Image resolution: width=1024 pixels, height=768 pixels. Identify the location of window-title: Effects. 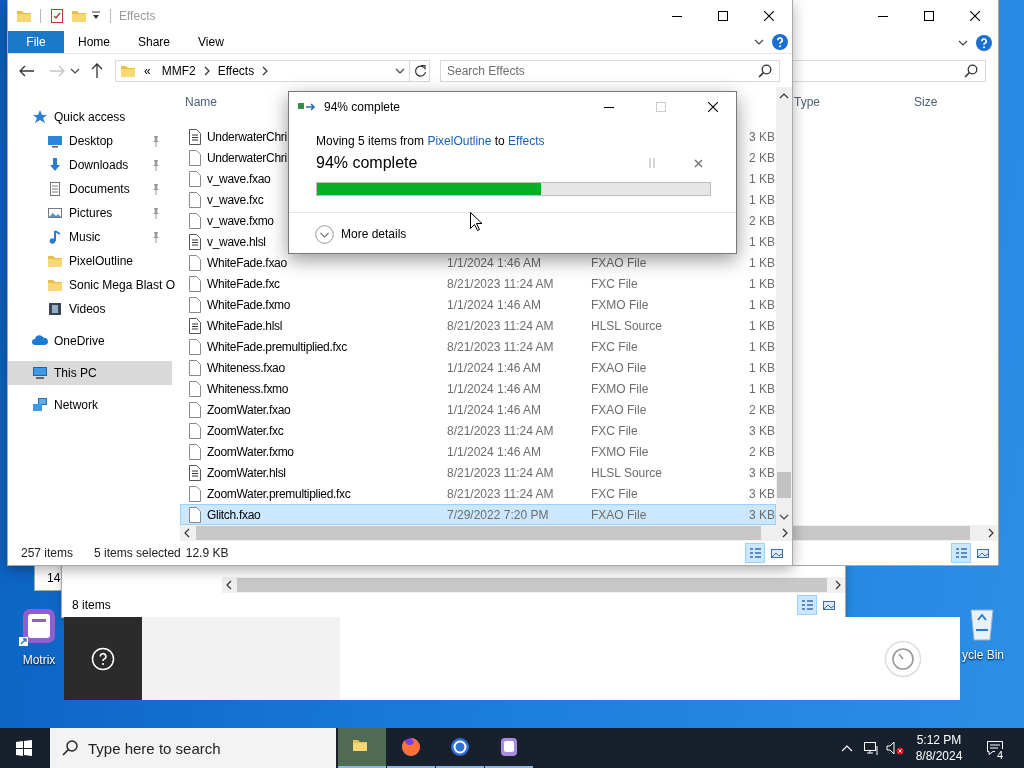
(137, 15).